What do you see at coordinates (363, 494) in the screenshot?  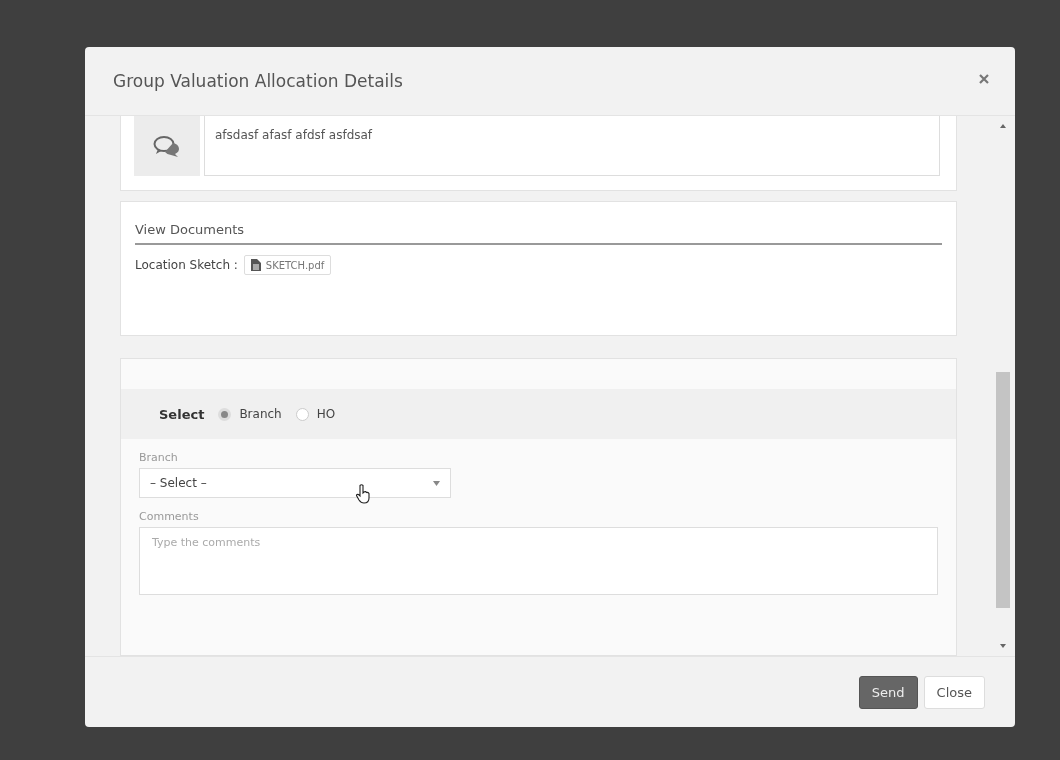 I see `hand-cursor-icon` at bounding box center [363, 494].